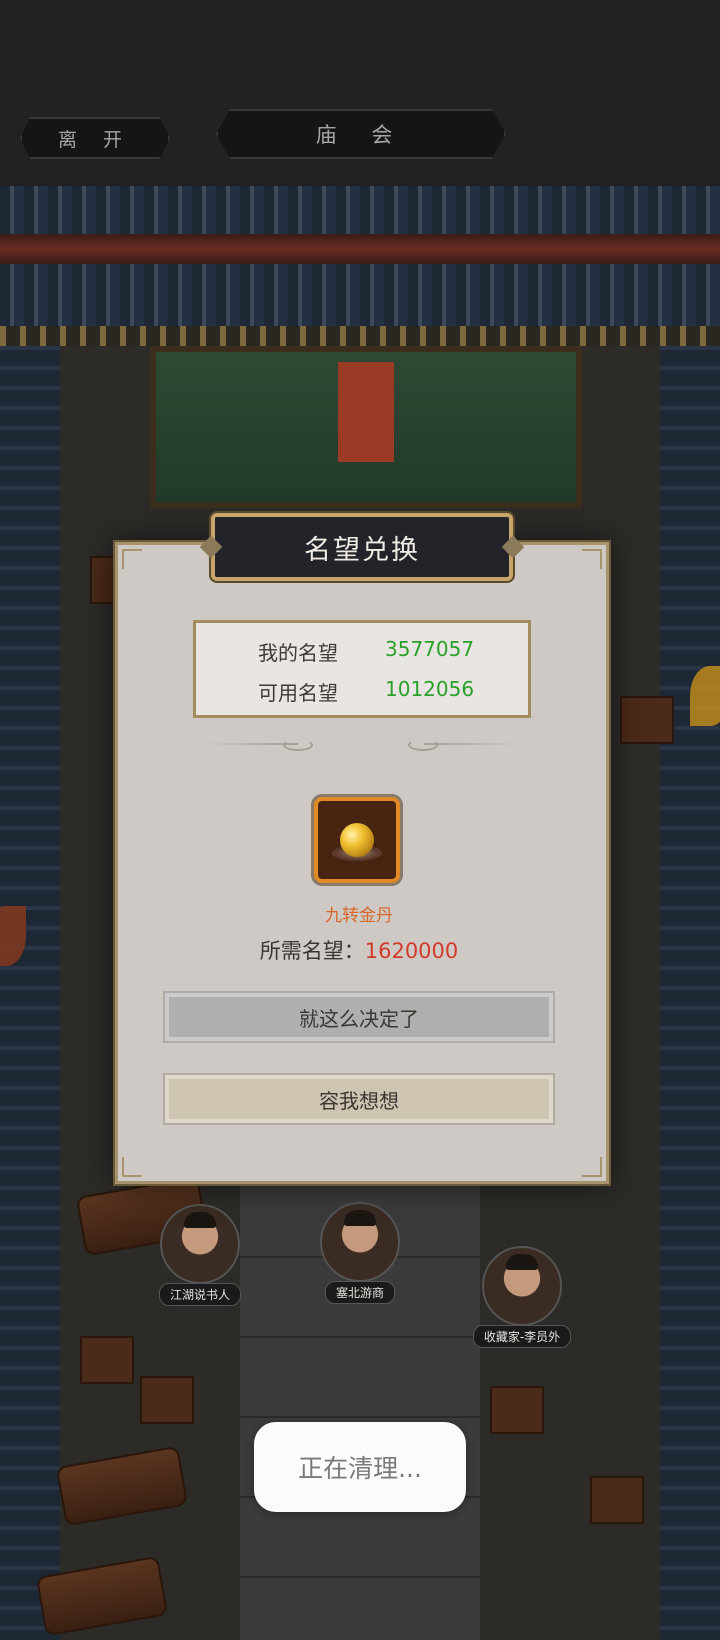  I want to click on scene-title: 庙 会, so click(361, 134).